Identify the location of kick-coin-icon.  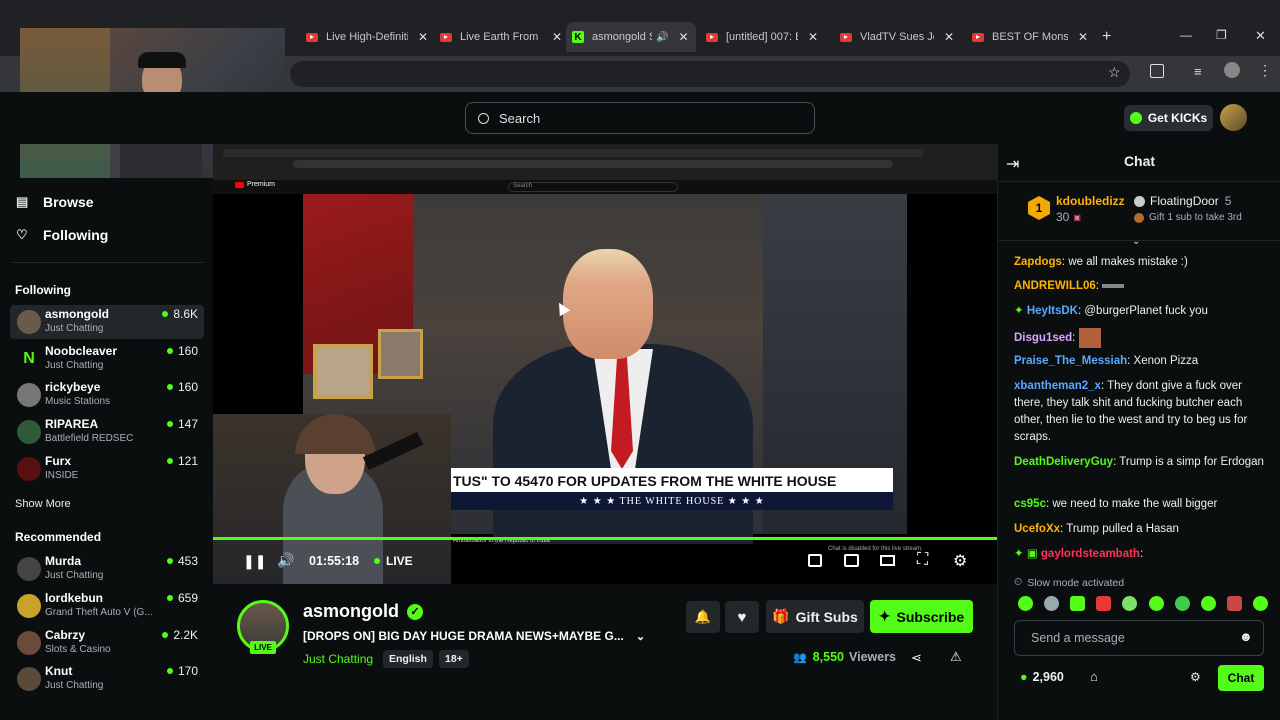
(1135, 118).